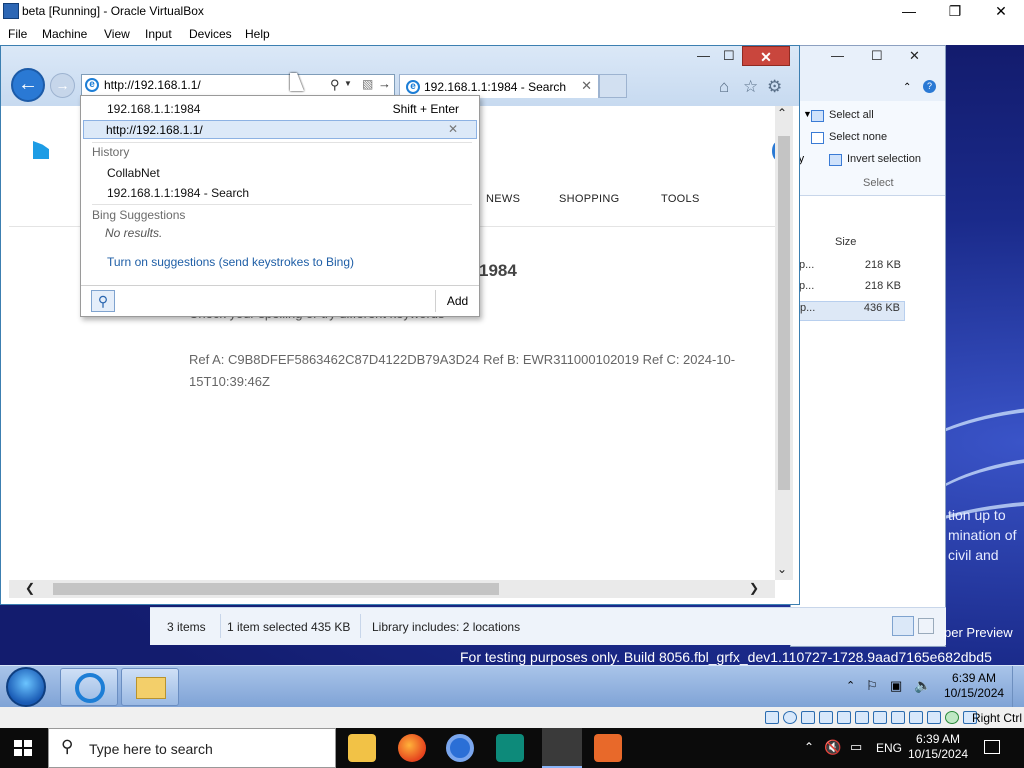 The width and height of the screenshot is (1024, 768). What do you see at coordinates (784, 313) in the screenshot?
I see `vertical-scroll-thumb` at bounding box center [784, 313].